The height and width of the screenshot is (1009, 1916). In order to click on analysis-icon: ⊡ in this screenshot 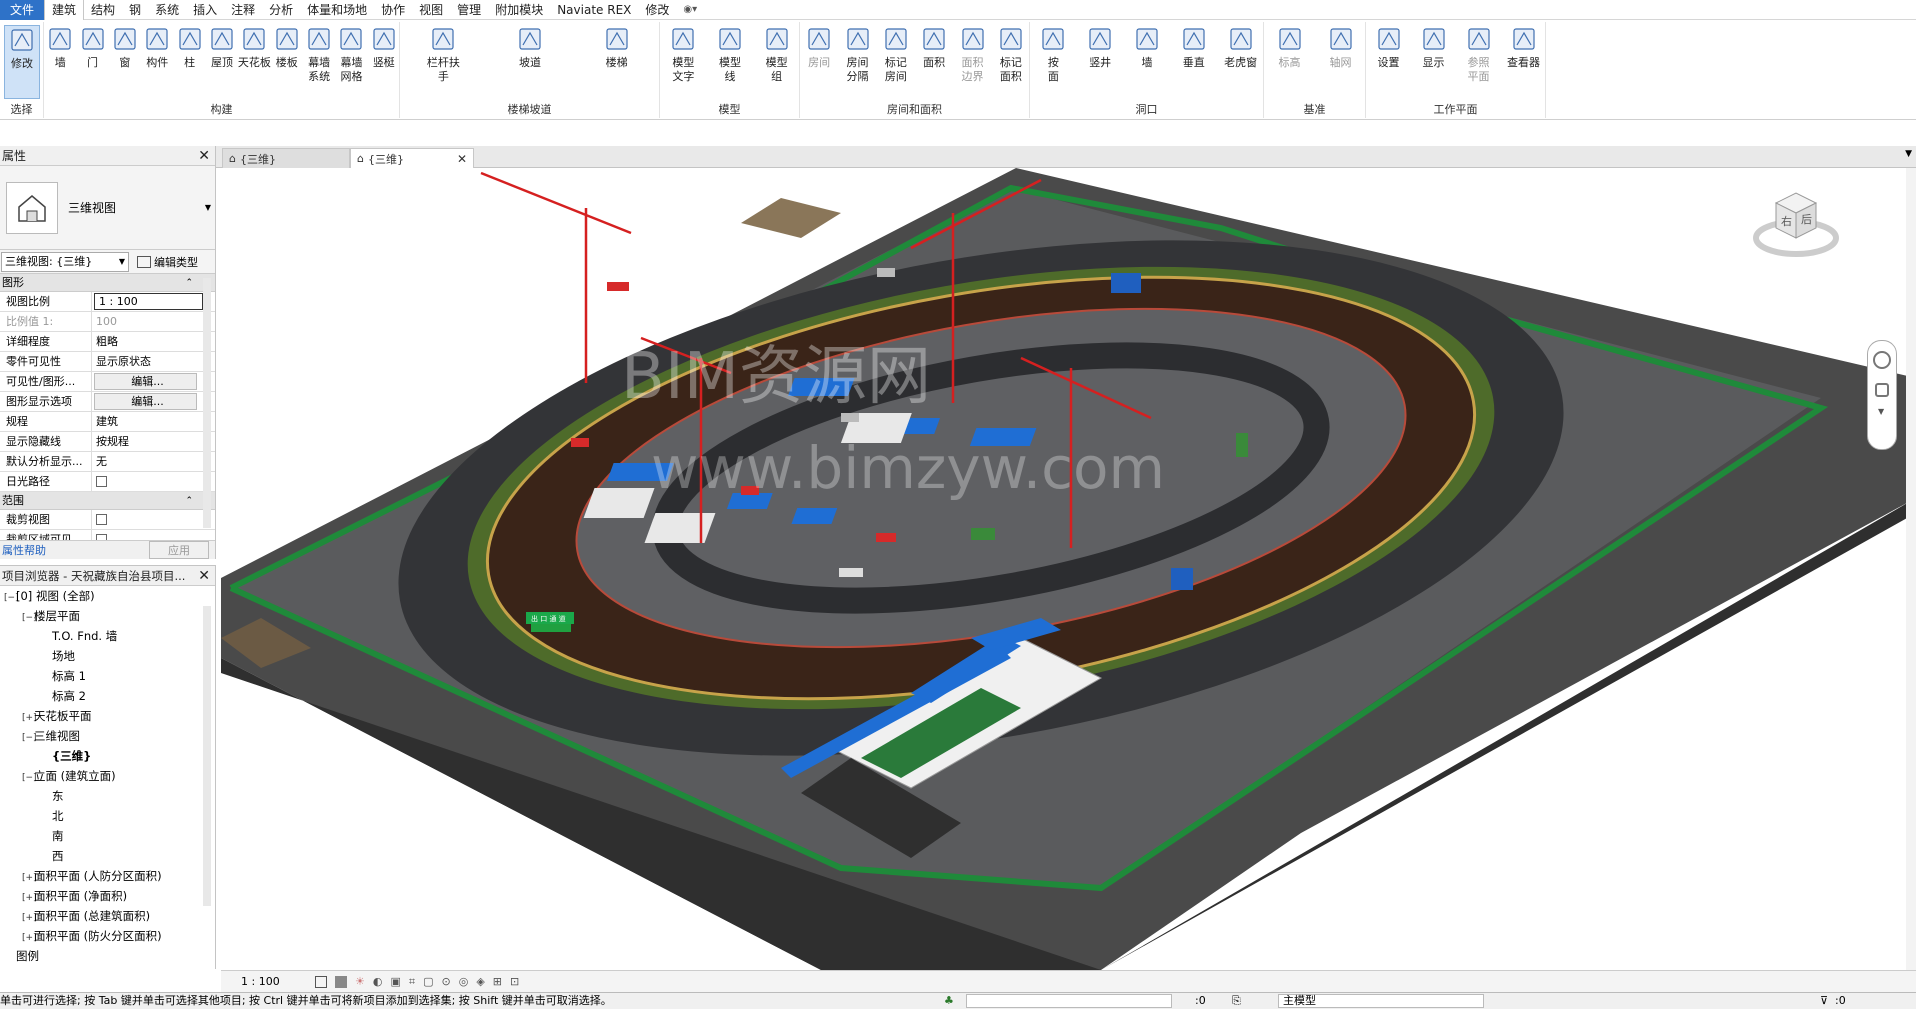, I will do `click(514, 981)`.